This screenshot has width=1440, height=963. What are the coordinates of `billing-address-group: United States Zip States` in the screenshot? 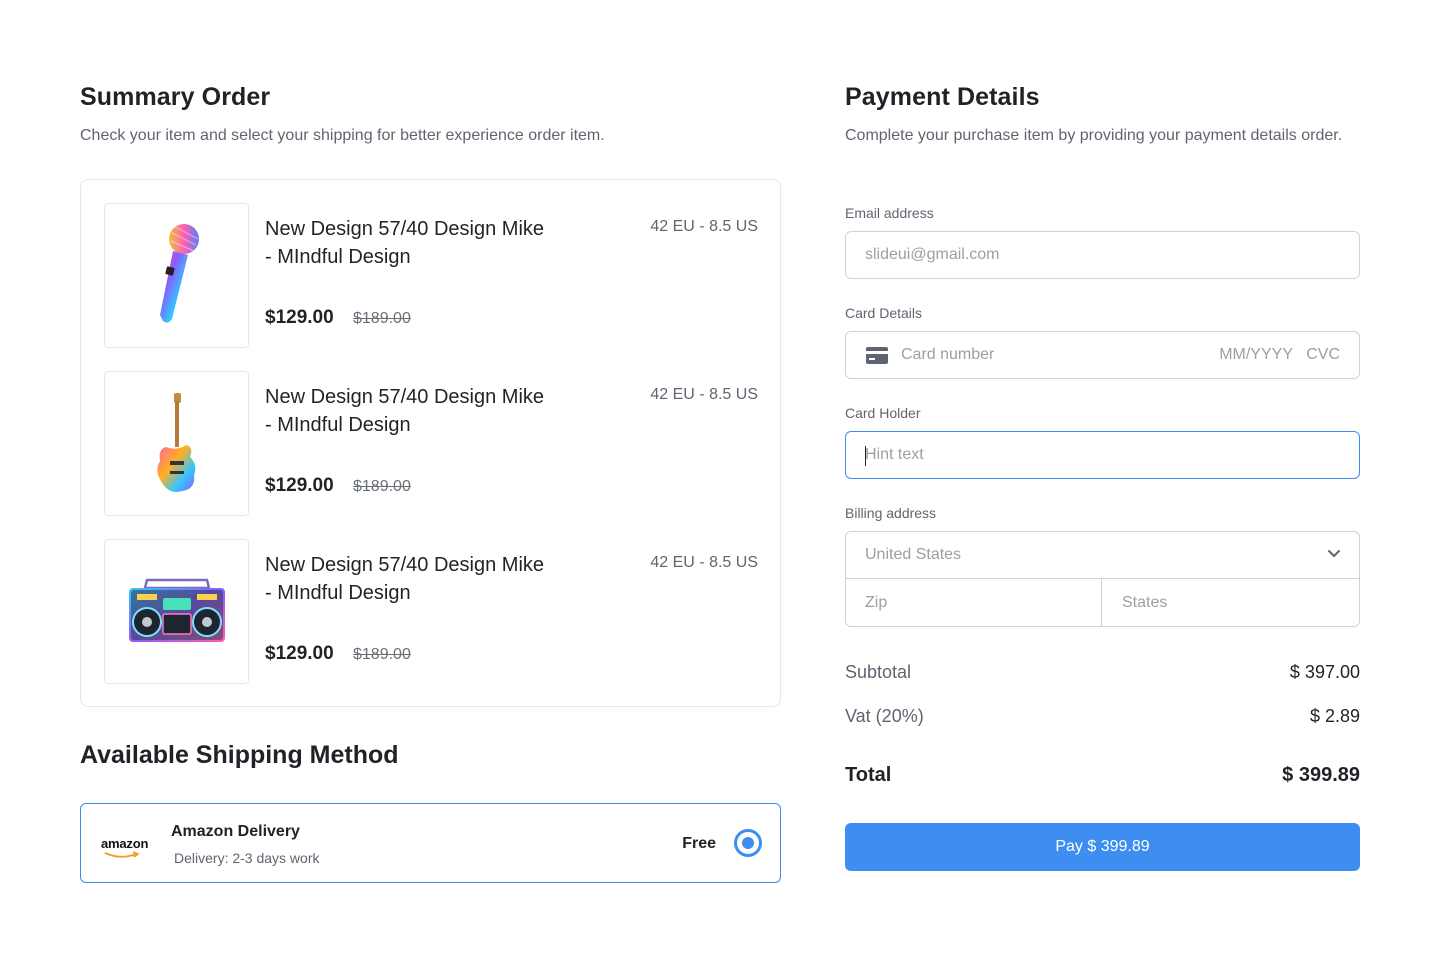 It's located at (1102, 579).